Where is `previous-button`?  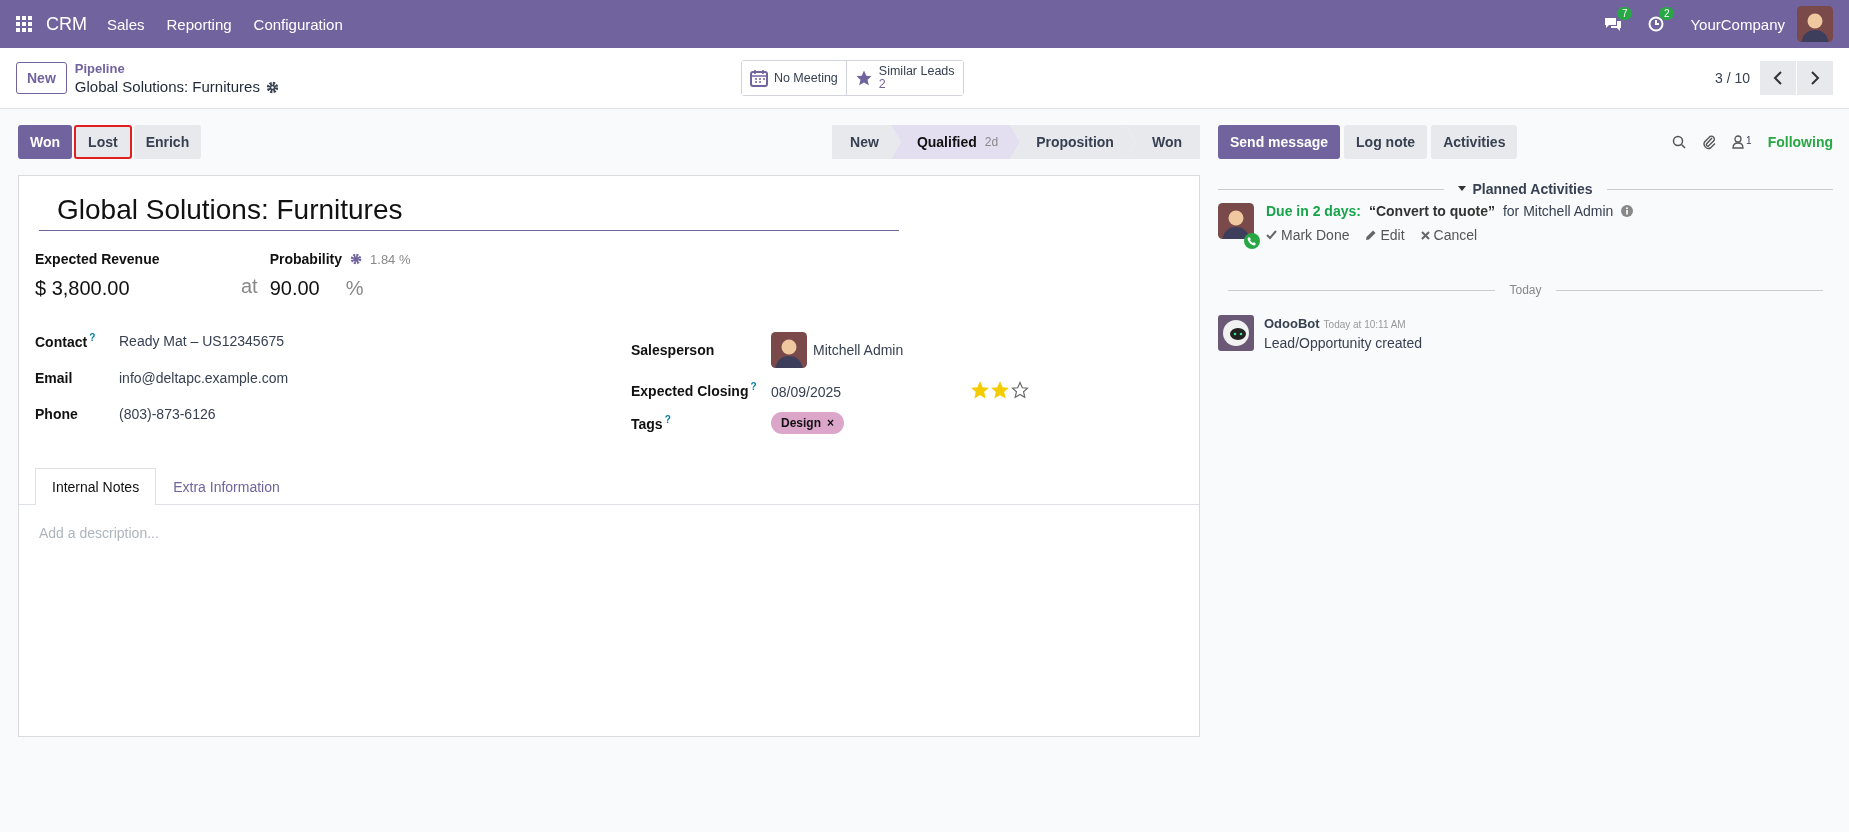 previous-button is located at coordinates (1778, 78).